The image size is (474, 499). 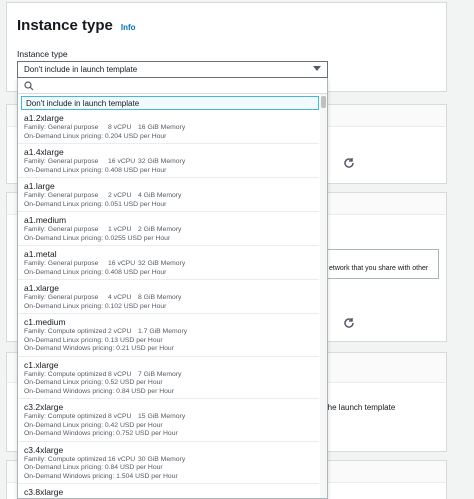 What do you see at coordinates (41, 364) in the screenshot?
I see `option-name: c1.xlarge` at bounding box center [41, 364].